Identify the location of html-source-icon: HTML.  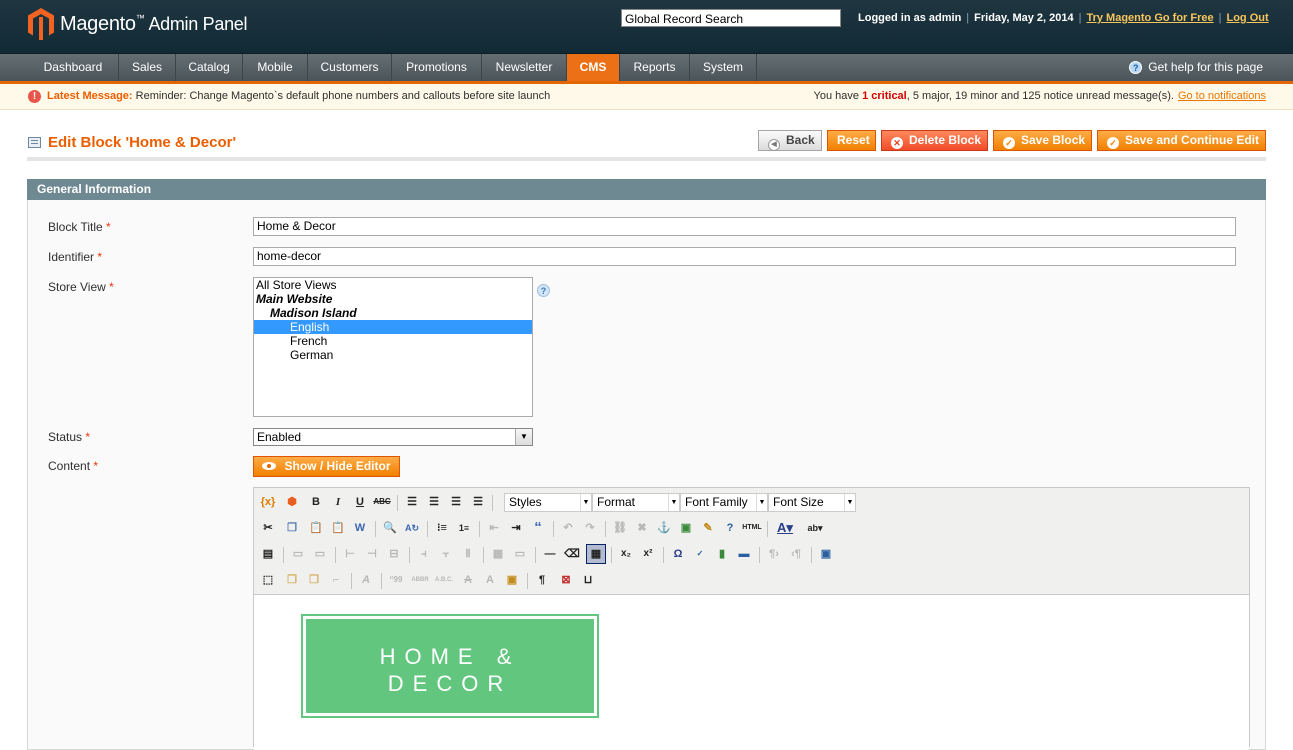
(752, 528).